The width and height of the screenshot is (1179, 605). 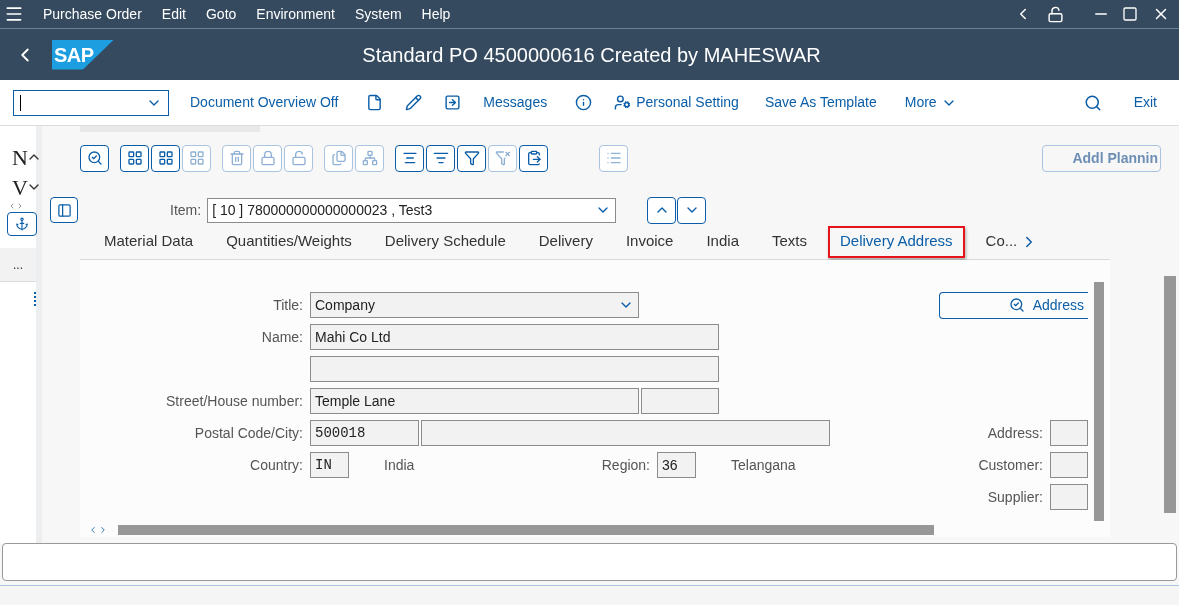 I want to click on house-number-field, so click(x=680, y=401).